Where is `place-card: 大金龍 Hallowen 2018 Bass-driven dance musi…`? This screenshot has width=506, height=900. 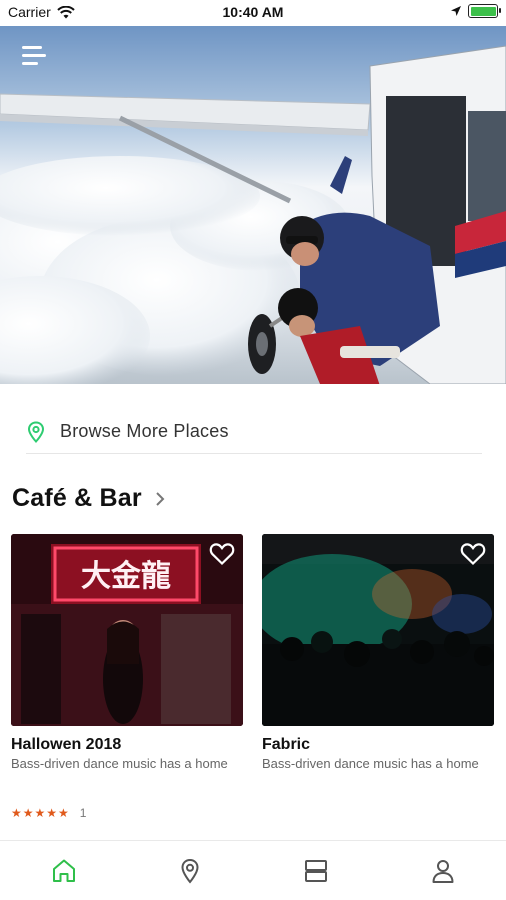 place-card: 大金龍 Hallowen 2018 Bass-driven dance musi… is located at coordinates (128, 653).